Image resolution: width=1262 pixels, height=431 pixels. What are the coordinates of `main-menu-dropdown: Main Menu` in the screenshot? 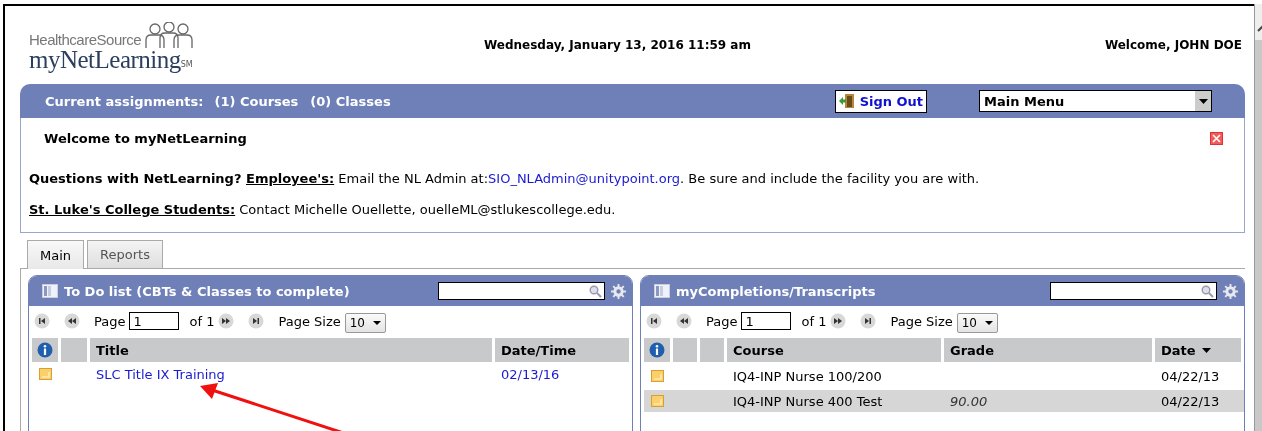 It's located at (1096, 101).